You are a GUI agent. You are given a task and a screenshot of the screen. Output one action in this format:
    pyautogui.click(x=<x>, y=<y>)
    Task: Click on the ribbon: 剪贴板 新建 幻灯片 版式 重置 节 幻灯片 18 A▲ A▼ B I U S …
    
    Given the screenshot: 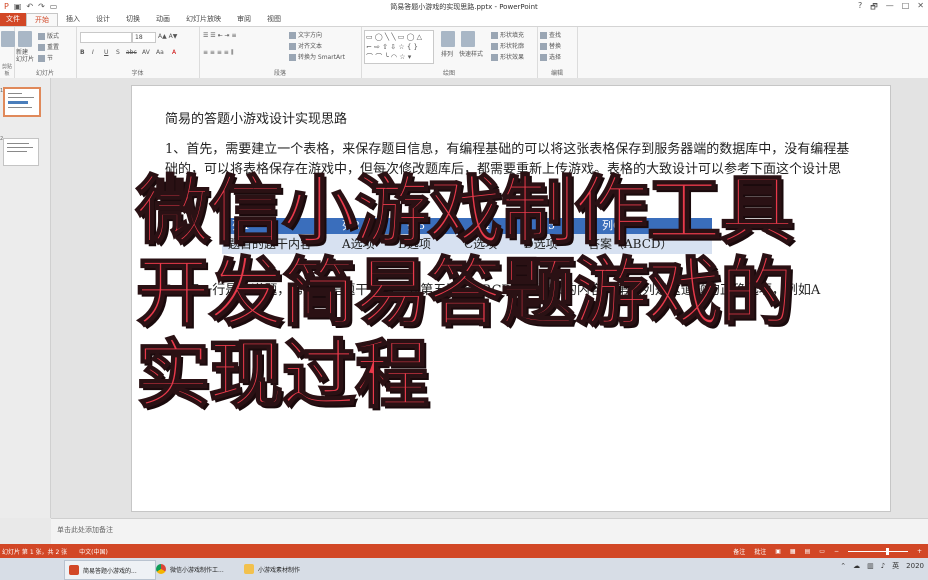 What is the action you would take?
    pyautogui.click(x=464, y=53)
    